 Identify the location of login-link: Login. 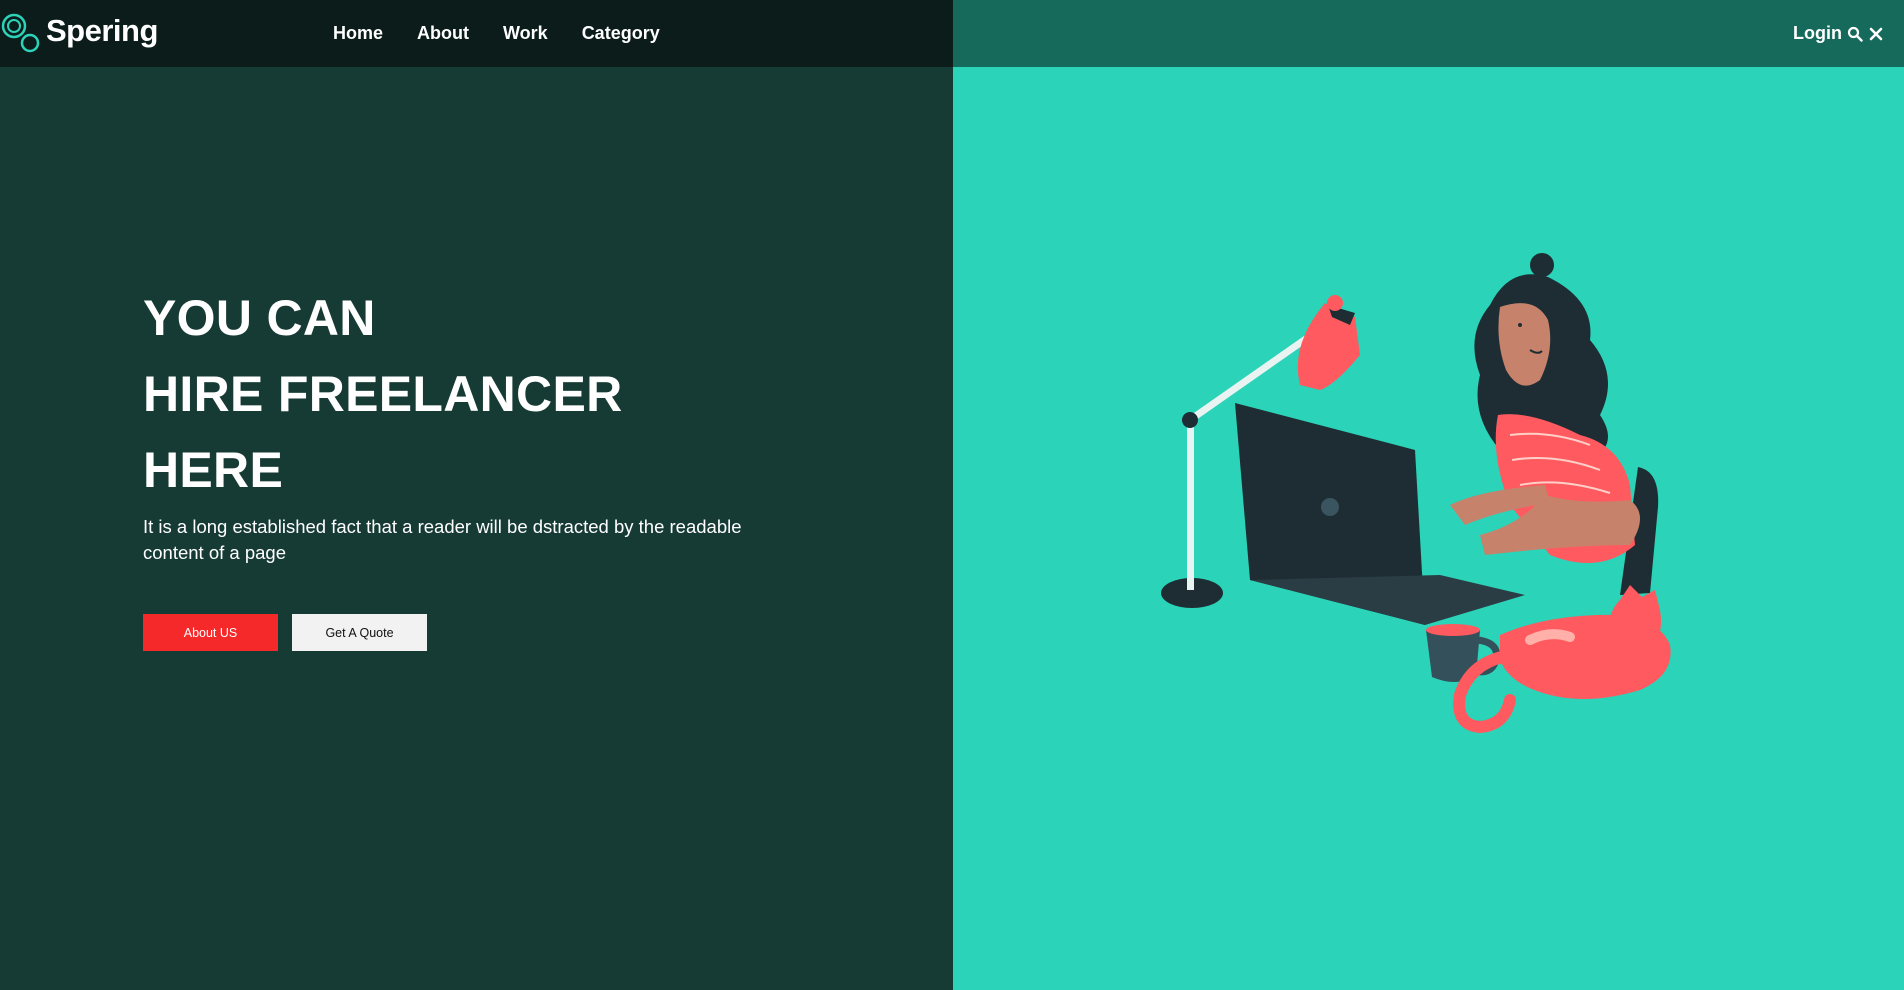
(1817, 33).